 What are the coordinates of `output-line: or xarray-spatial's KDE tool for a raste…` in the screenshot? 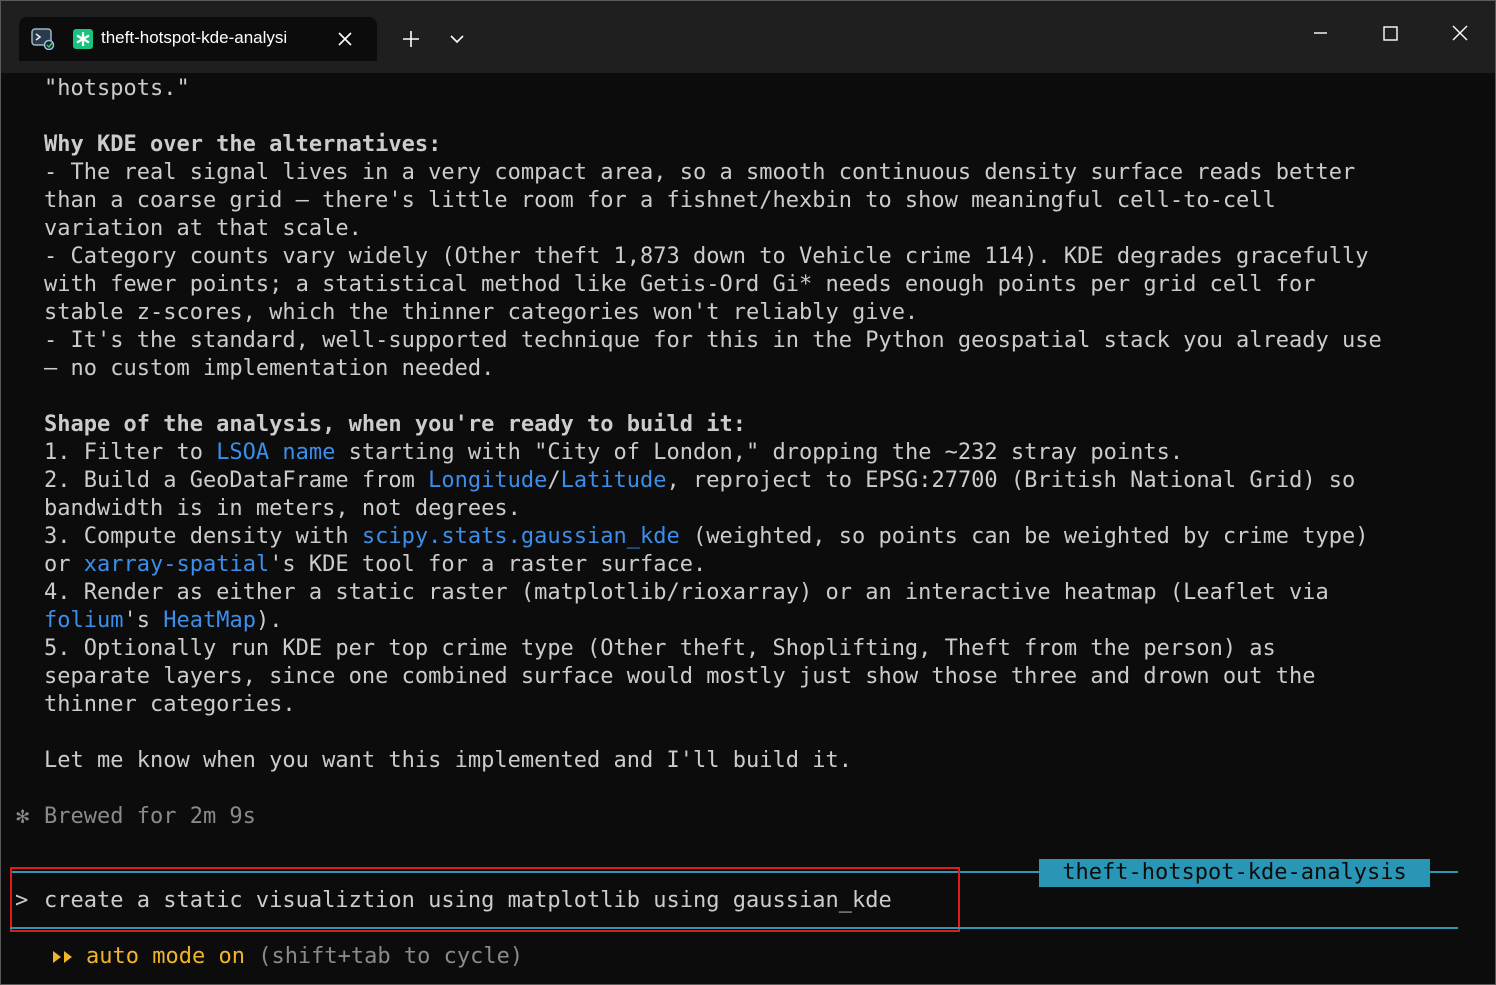 It's located at (375, 565).